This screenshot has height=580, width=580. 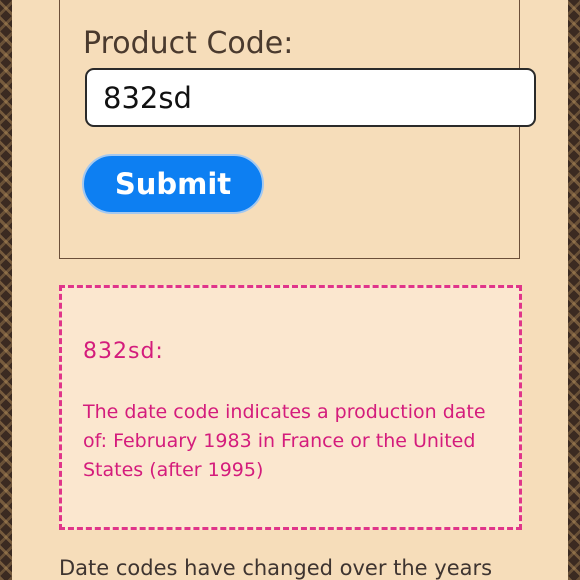 I want to click on product-code-input, so click(x=310, y=97).